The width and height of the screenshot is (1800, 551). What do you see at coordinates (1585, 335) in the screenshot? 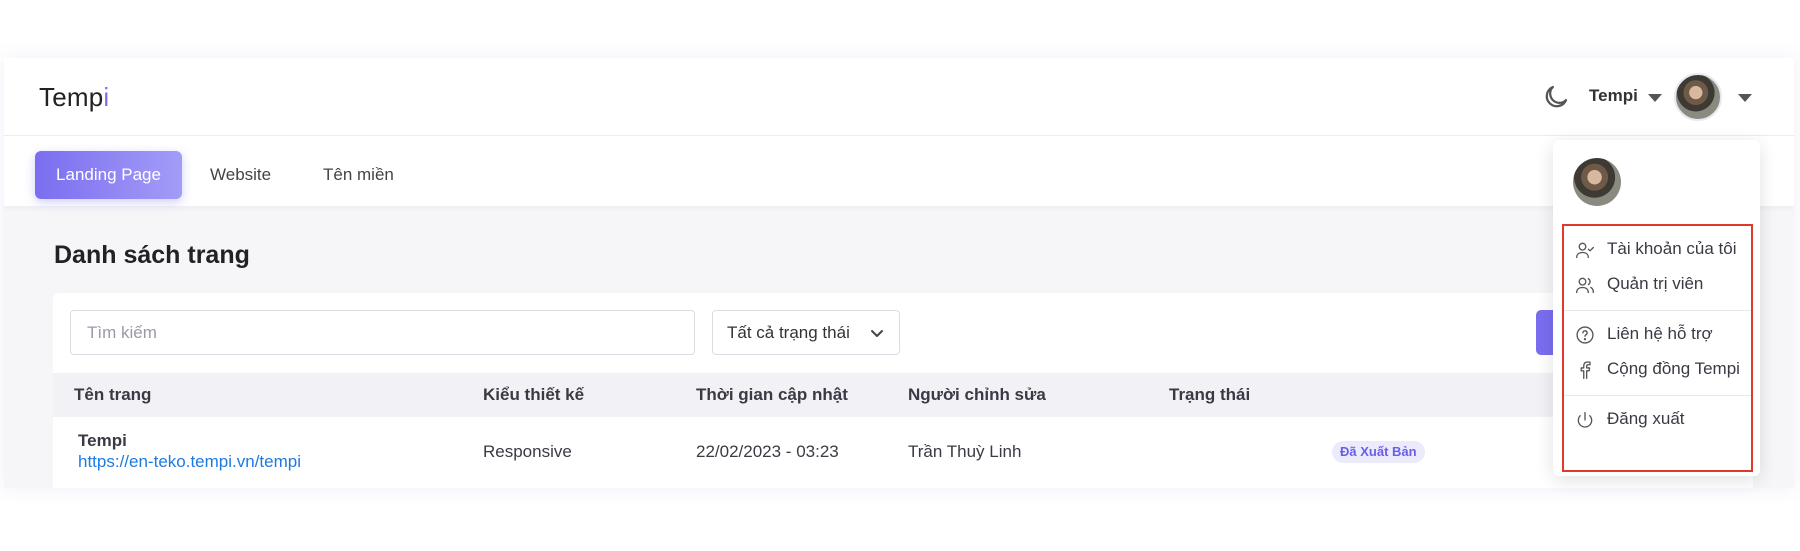
I see `help-circle-icon` at bounding box center [1585, 335].